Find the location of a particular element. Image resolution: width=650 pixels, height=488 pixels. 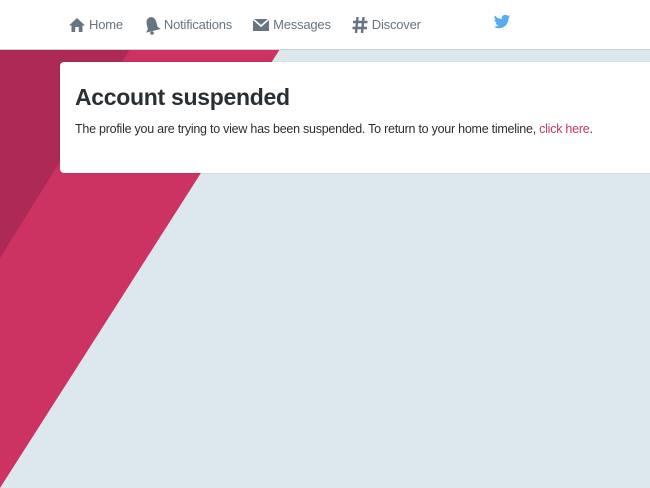

twitter-bird-icon is located at coordinates (502, 22).